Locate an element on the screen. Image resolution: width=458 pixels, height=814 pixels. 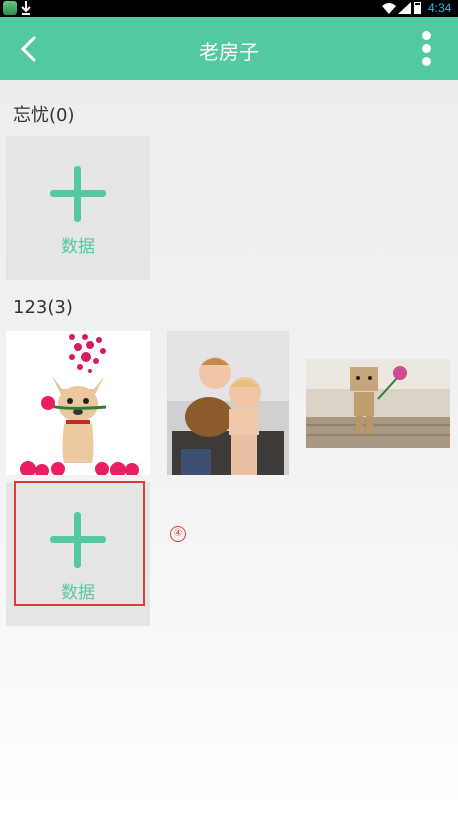
add-data-button: 数据 is located at coordinates (78, 208).